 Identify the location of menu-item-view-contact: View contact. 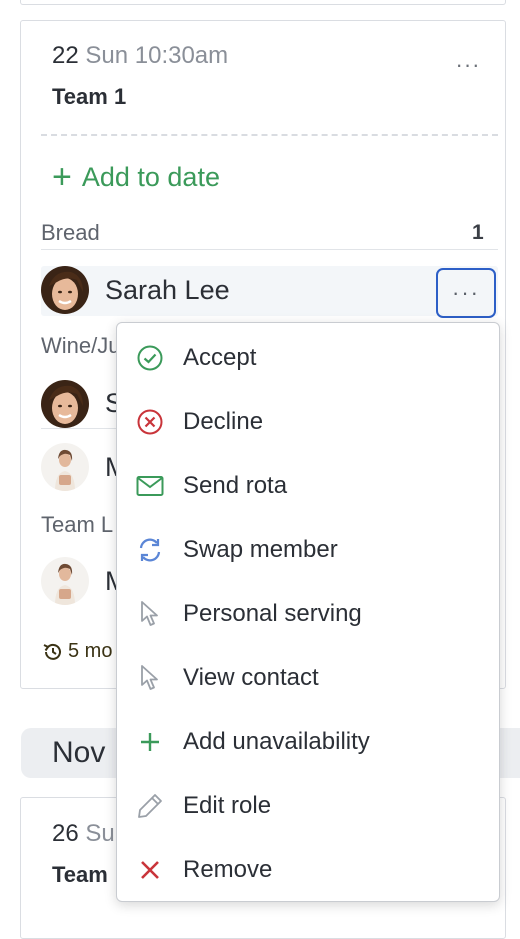
(308, 678).